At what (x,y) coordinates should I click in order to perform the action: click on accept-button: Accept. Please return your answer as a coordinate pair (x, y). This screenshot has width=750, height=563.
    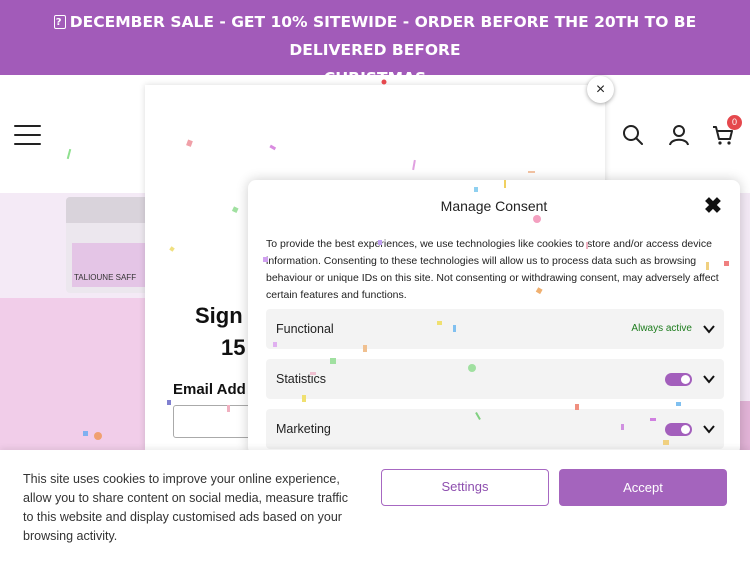
    Looking at the image, I should click on (643, 487).